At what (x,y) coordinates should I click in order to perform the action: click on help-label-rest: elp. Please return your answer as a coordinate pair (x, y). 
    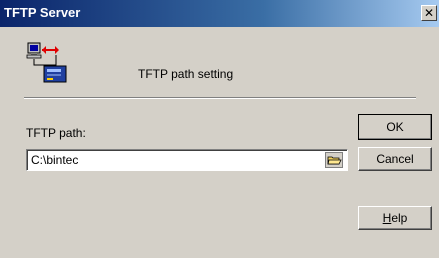
    Looking at the image, I should click on (399, 218).